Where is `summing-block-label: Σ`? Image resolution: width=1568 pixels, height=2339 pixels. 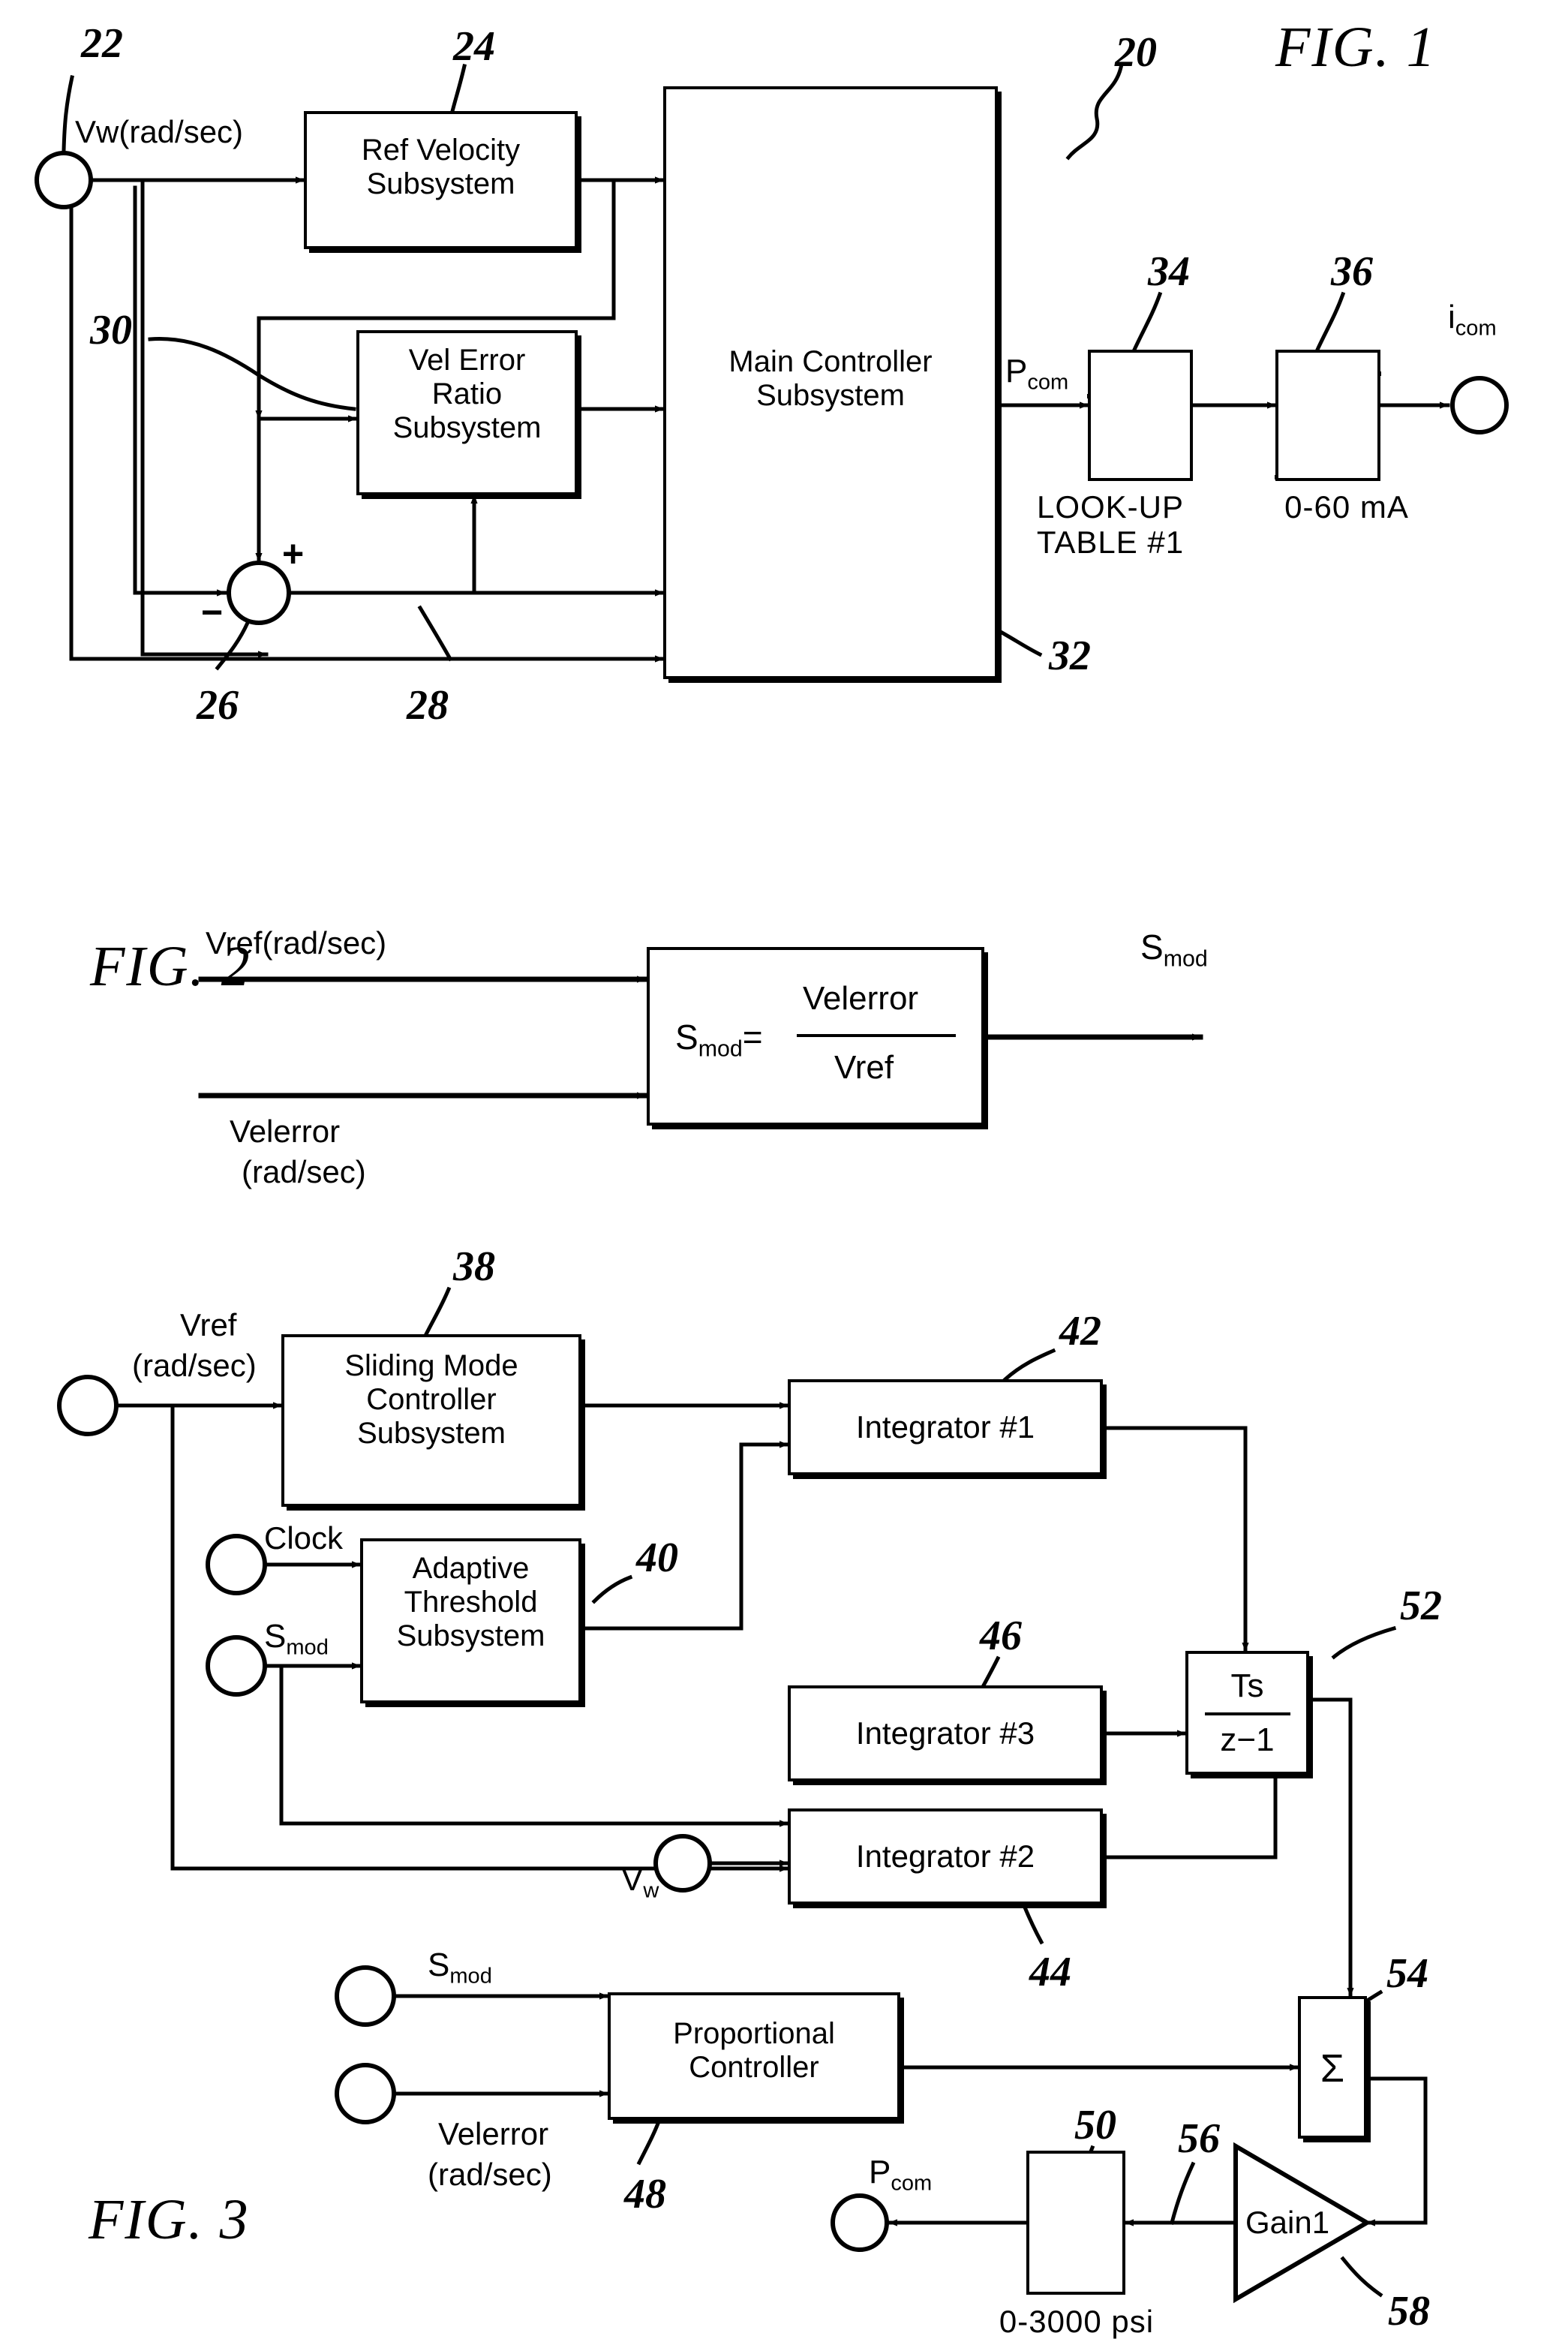
summing-block-label: Σ is located at coordinates (1333, 2069).